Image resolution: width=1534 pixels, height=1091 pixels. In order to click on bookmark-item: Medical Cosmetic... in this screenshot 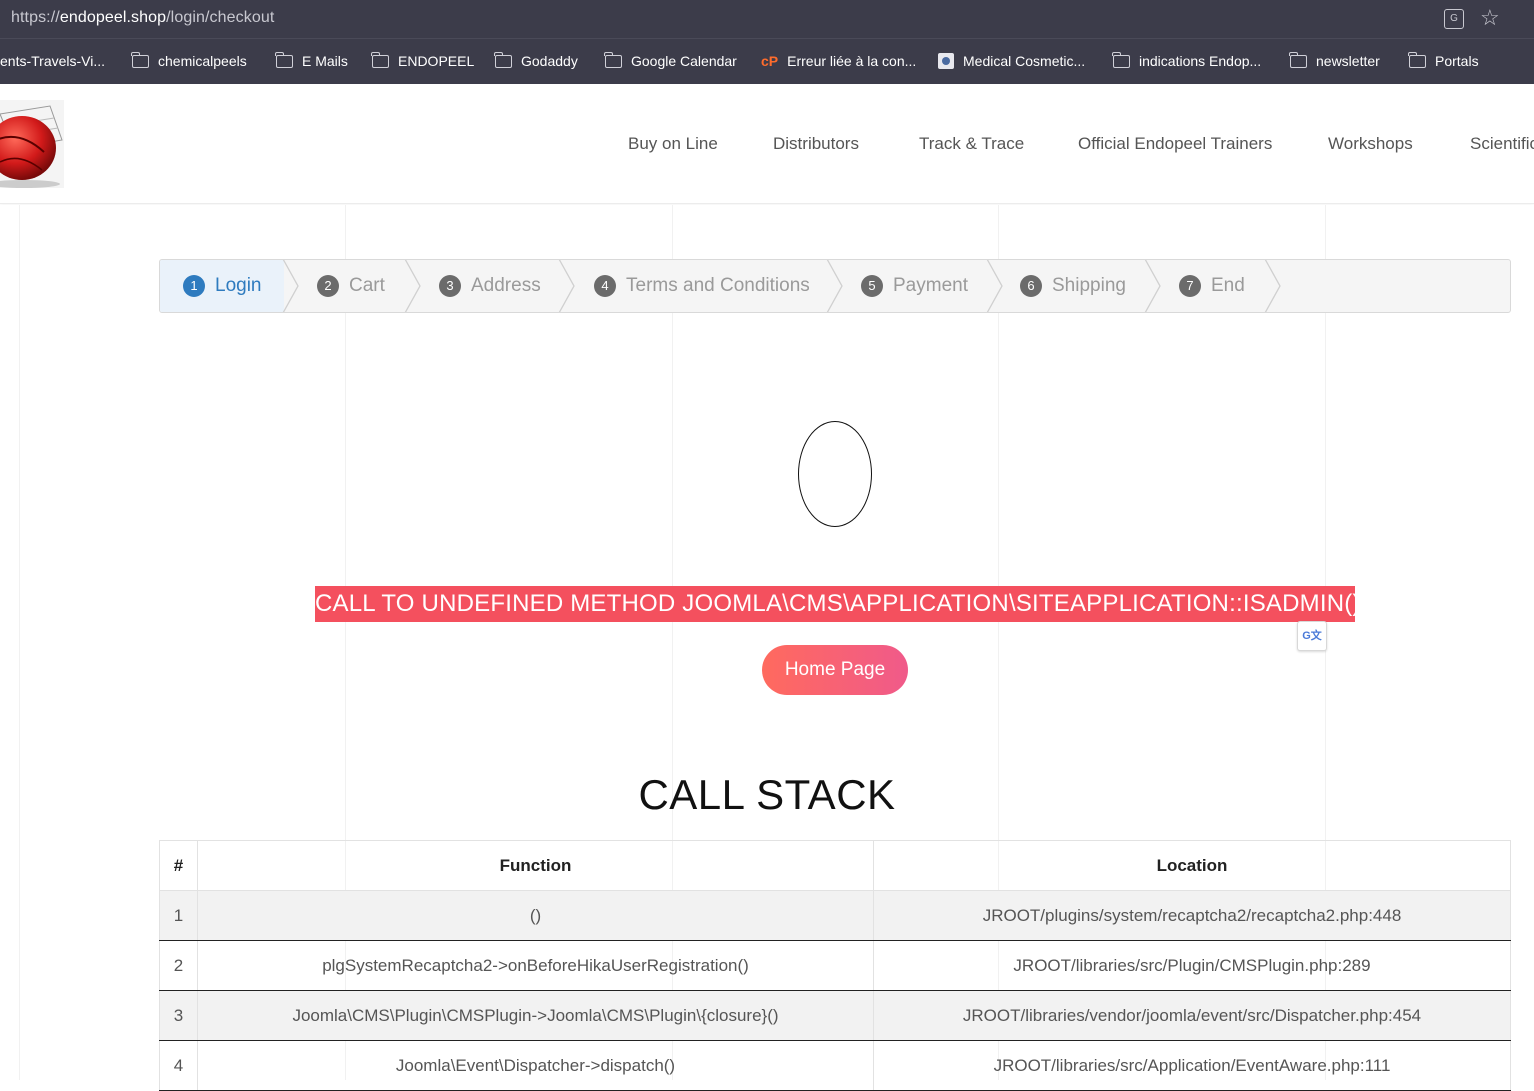, I will do `click(1011, 61)`.